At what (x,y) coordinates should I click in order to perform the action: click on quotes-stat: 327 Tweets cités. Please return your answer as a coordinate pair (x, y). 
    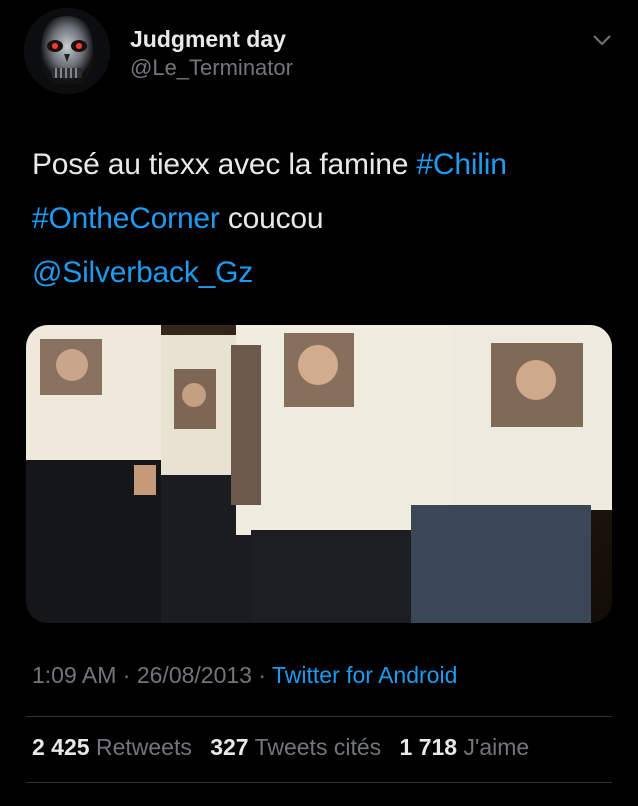
    Looking at the image, I should click on (295, 747).